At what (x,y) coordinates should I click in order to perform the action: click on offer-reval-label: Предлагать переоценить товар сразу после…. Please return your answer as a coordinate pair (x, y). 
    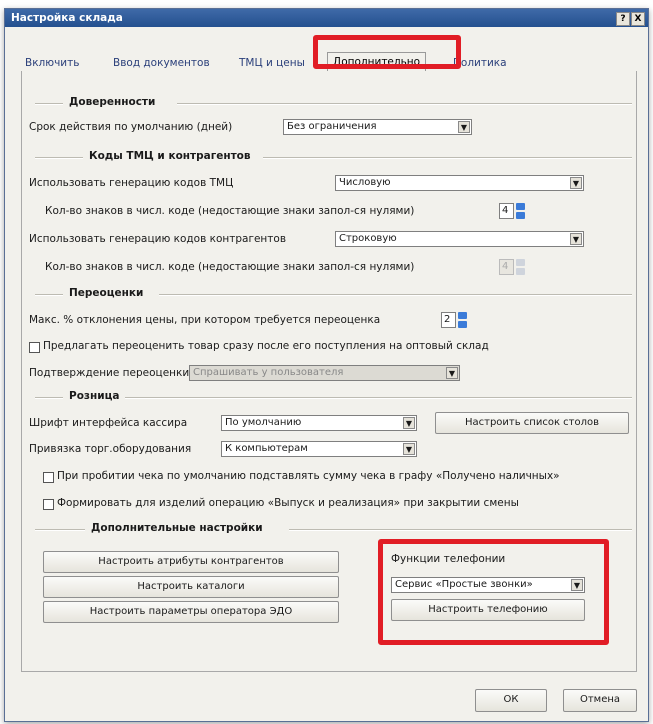
    Looking at the image, I should click on (266, 346).